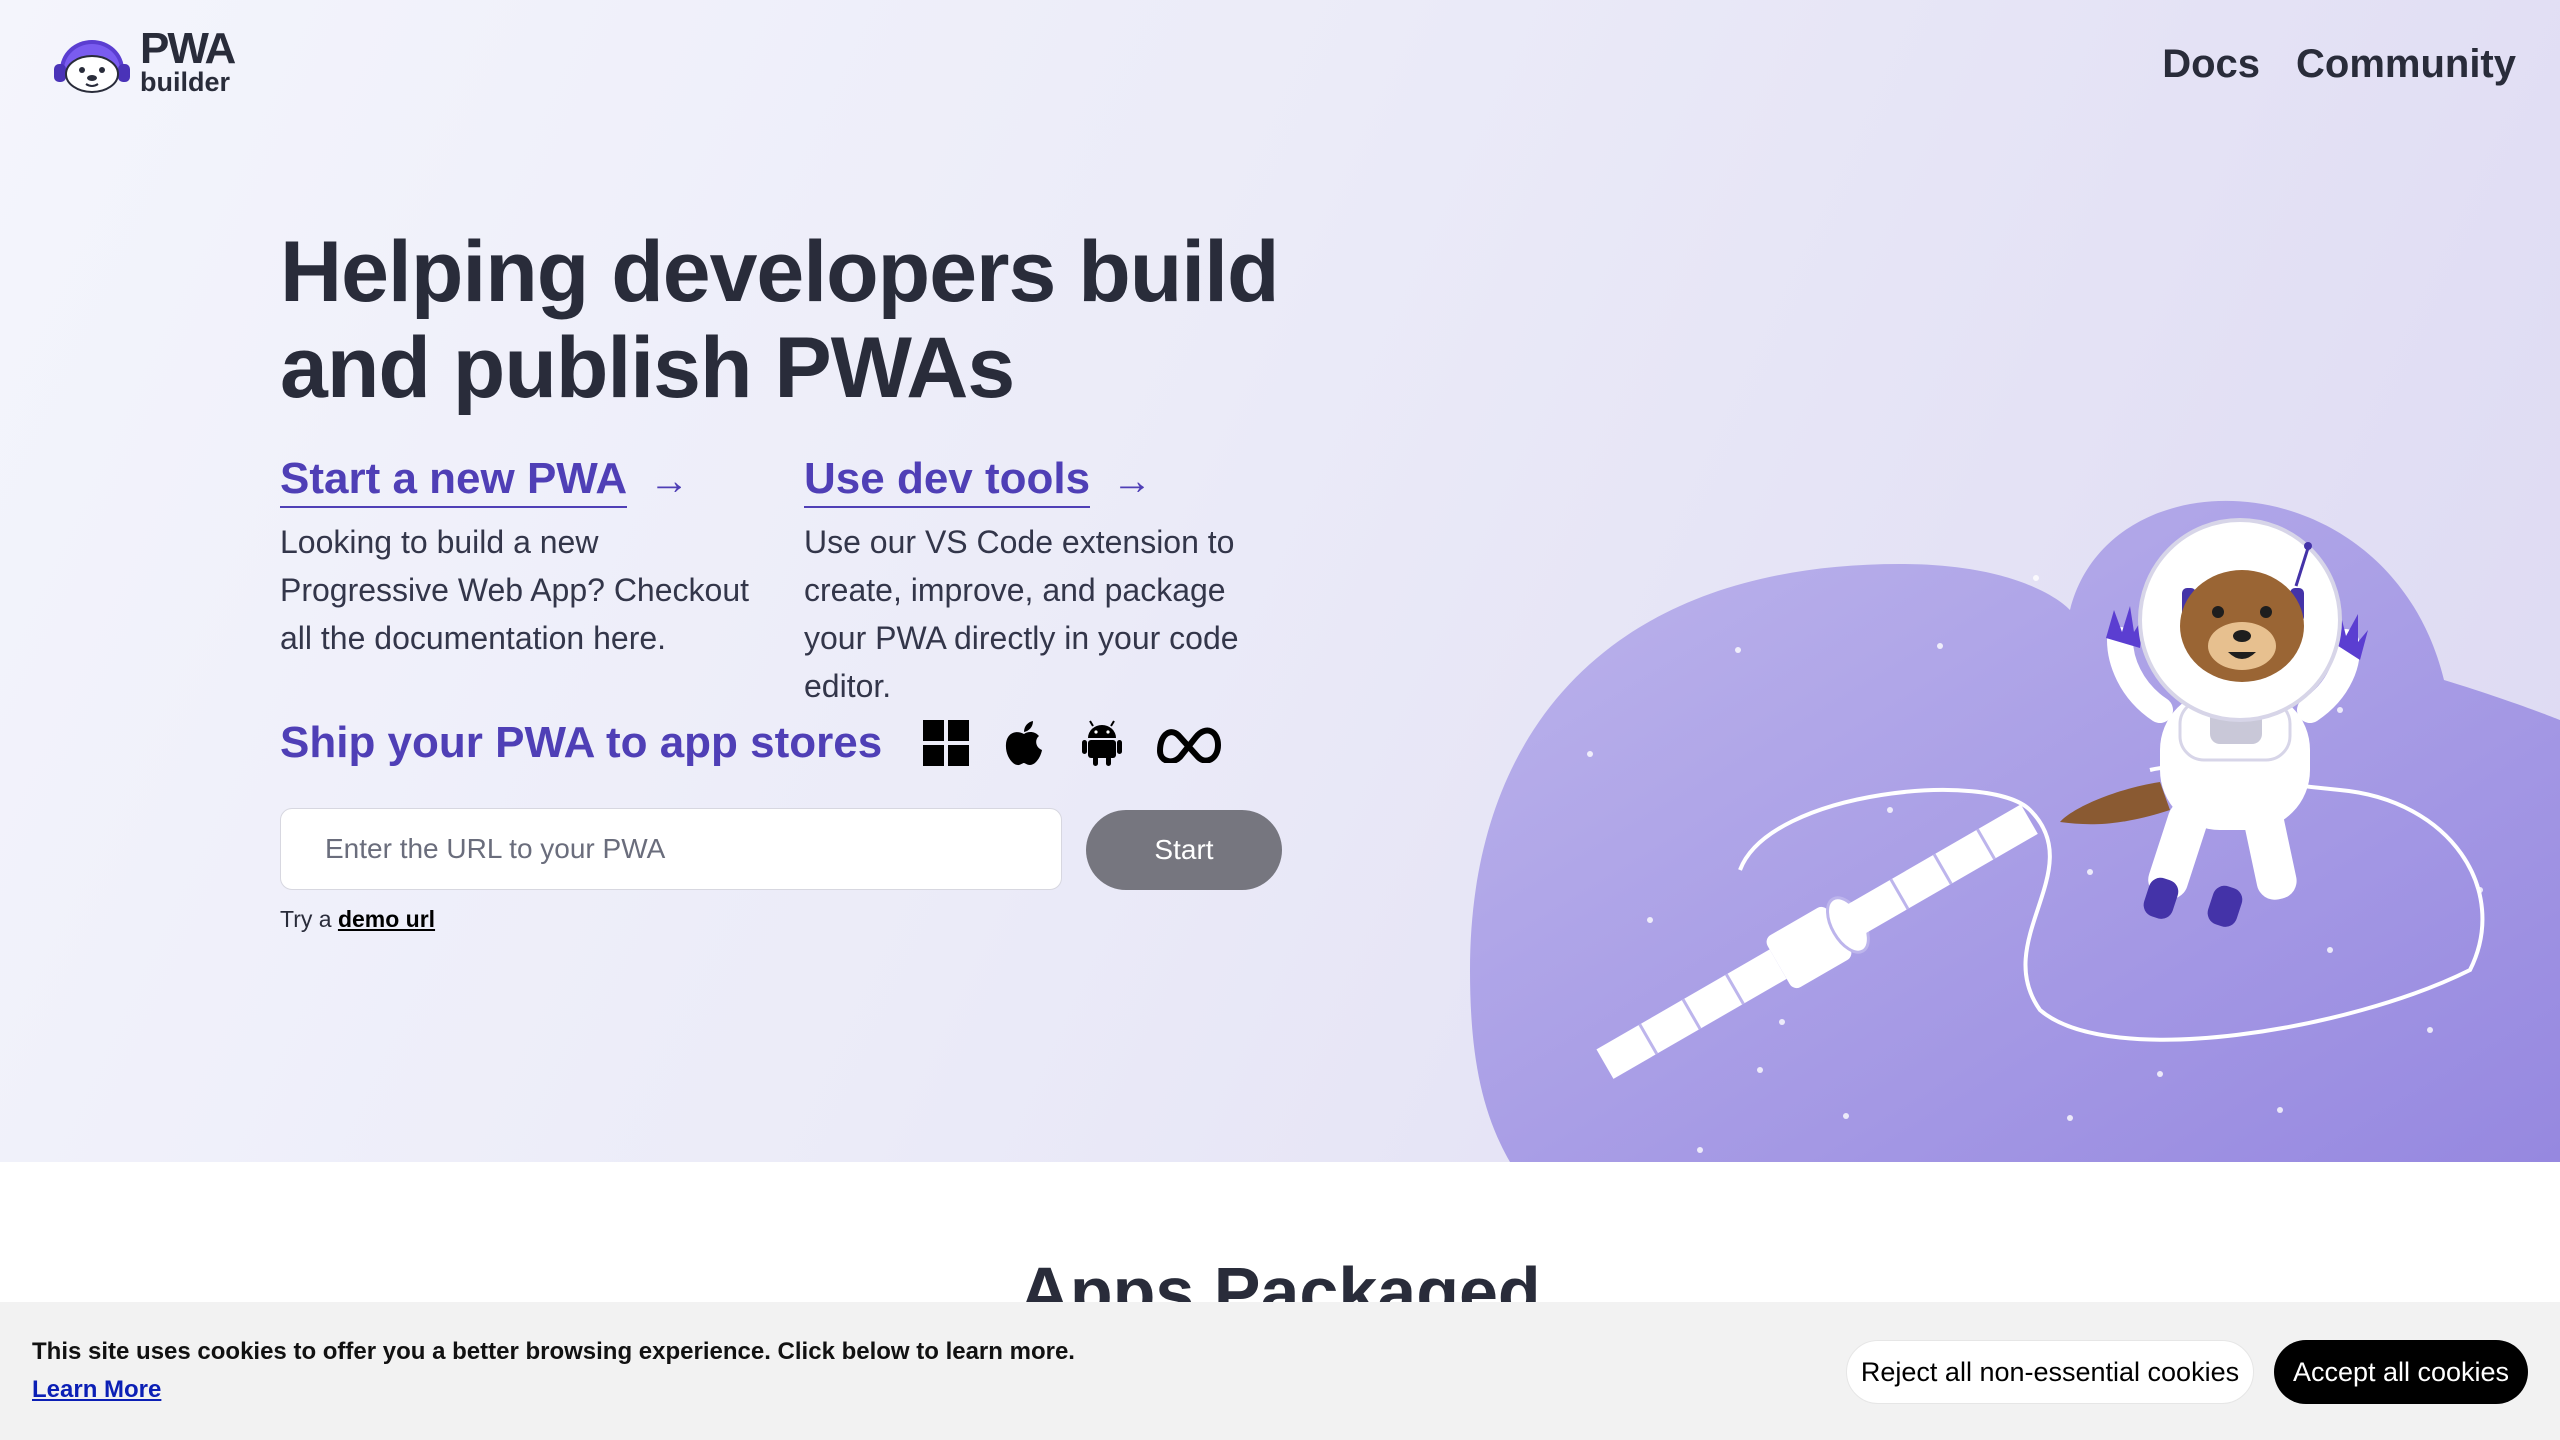  I want to click on ship-to-stores-label: Ship your PWA to app stores, so click(581, 742).